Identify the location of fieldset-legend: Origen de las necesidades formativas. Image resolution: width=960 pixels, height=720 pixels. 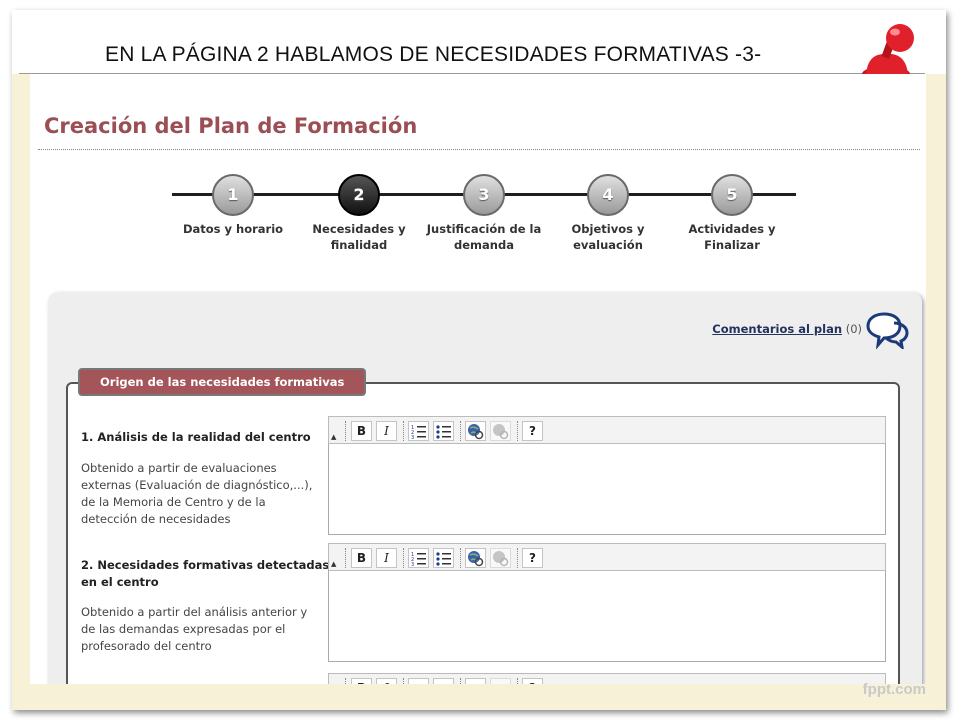
(222, 382).